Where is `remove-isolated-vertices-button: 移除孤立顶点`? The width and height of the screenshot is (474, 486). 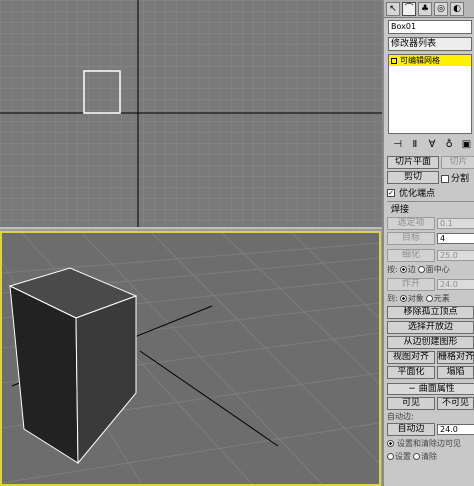 remove-isolated-vertices-button: 移除孤立顶点 is located at coordinates (430, 312).